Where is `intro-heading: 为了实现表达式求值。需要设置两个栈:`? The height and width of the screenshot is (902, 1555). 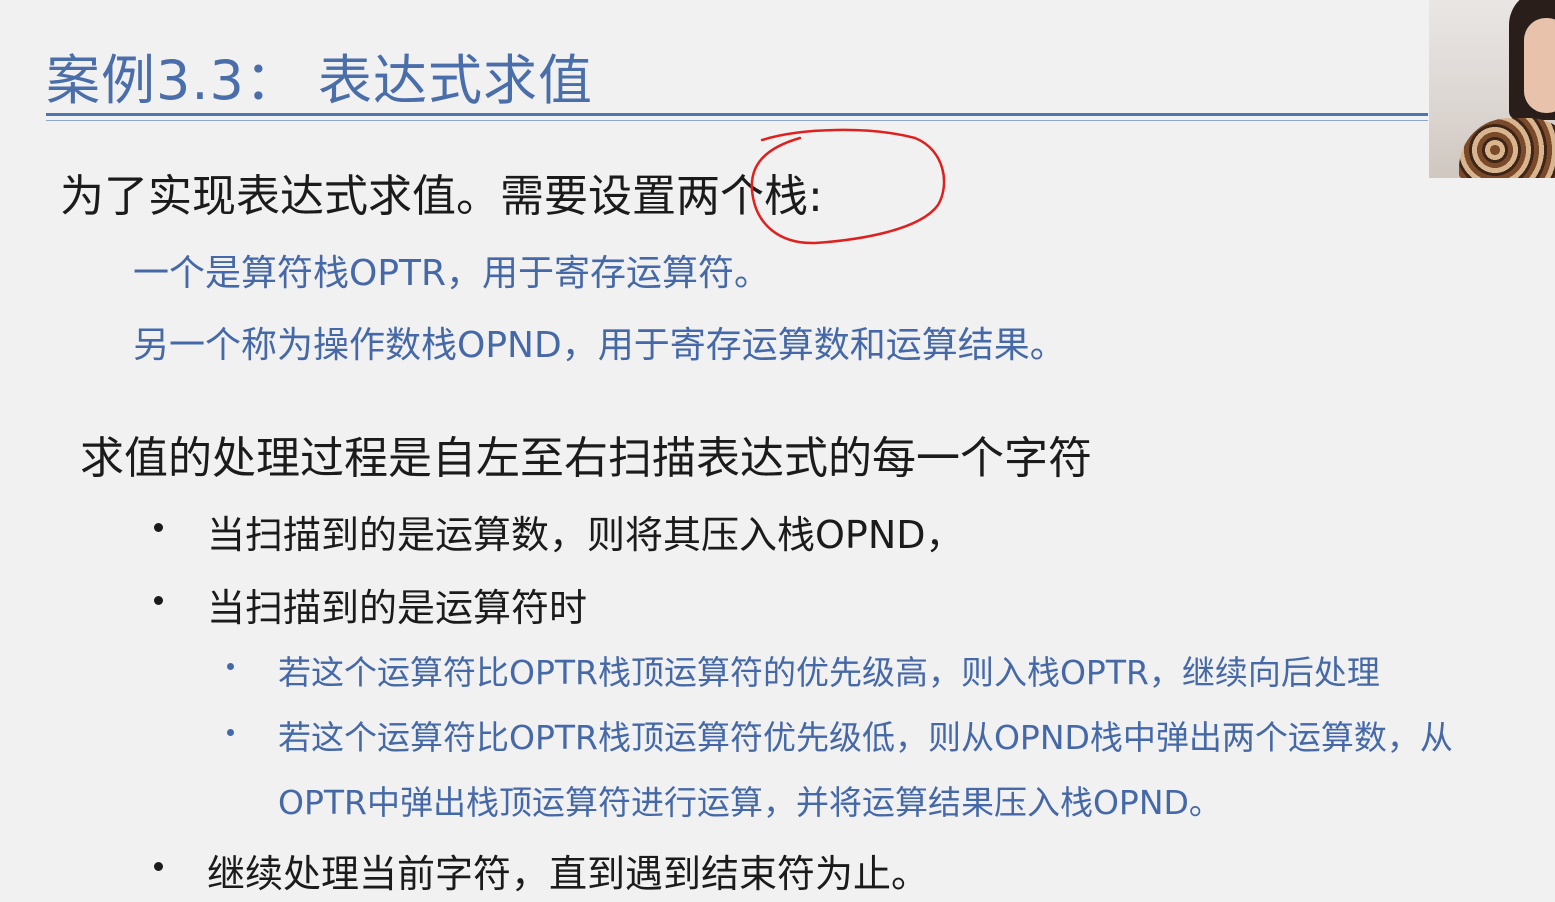
intro-heading: 为了实现表达式求值。需要设置两个栈: is located at coordinates (441, 196).